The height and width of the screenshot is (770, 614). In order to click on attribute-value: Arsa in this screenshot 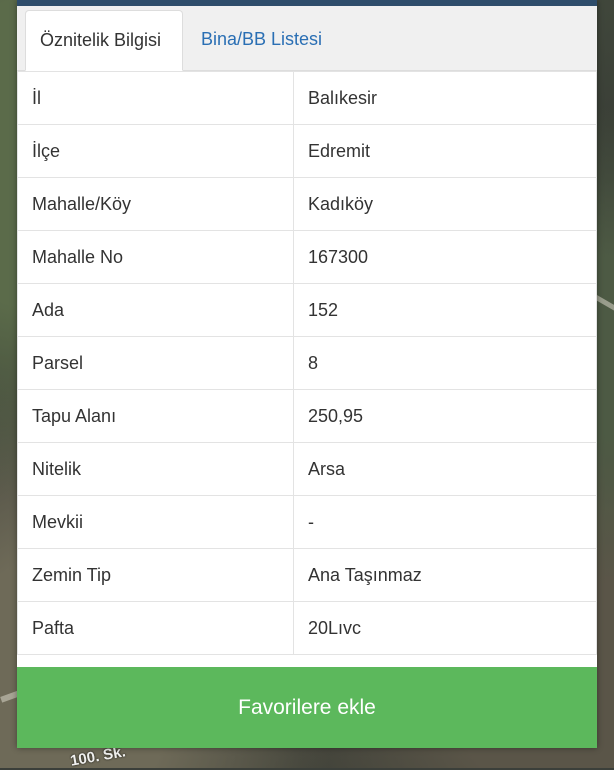, I will do `click(445, 469)`.